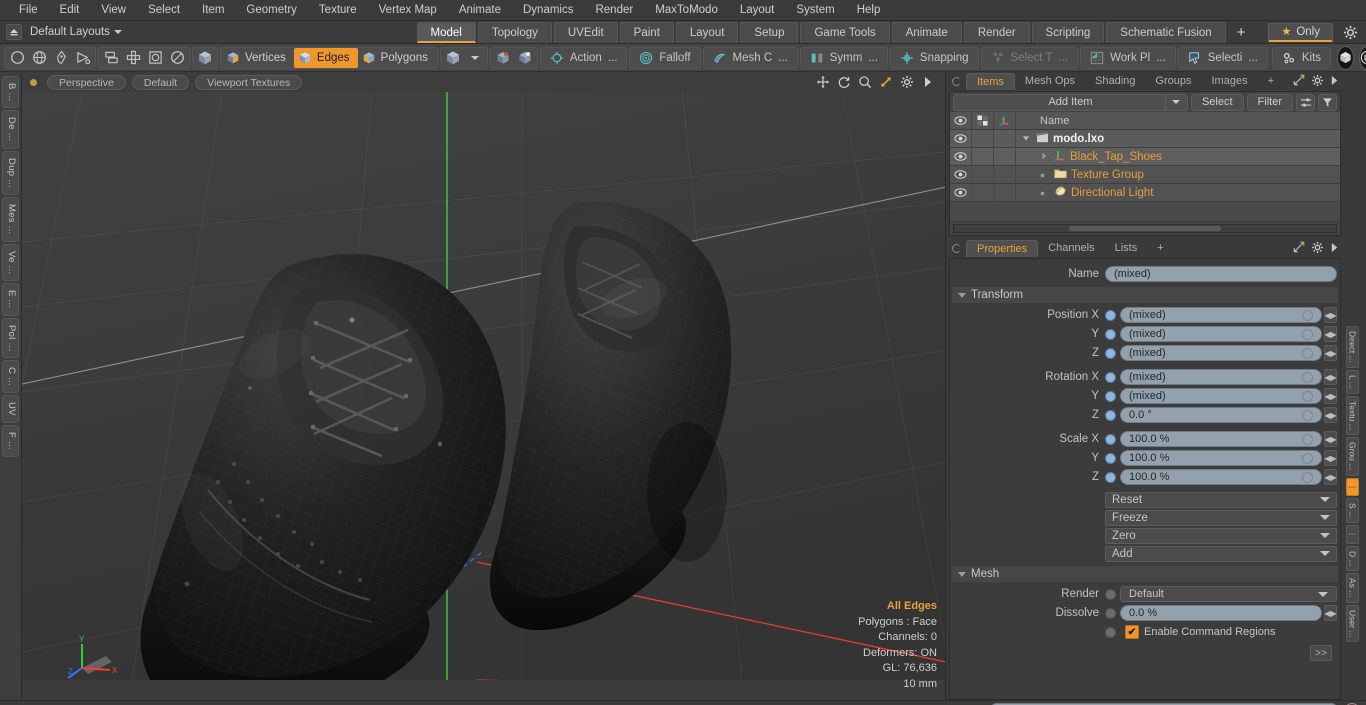  Describe the element at coordinates (1166, 32) in the screenshot. I see `tab-schematic-fusion: Schematic Fusion` at that location.